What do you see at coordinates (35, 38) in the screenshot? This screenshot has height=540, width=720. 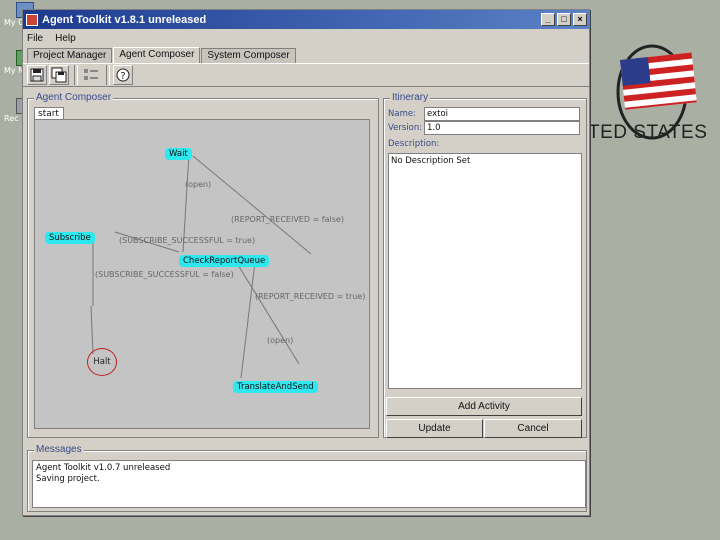 I see `menu-file: File` at bounding box center [35, 38].